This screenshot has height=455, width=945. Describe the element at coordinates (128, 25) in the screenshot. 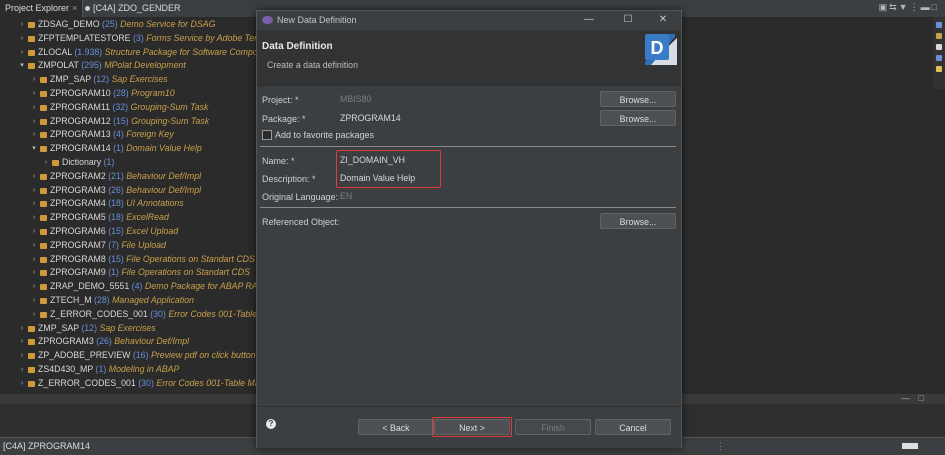

I see `tree-item: › ZDSAG_DEMO (25) Demo Service for DSAG` at that location.